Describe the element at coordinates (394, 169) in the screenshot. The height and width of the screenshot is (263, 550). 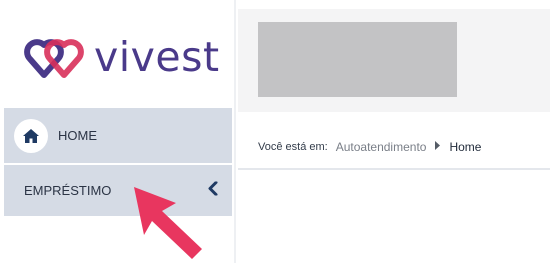
I see `breadcrumb-divider` at that location.